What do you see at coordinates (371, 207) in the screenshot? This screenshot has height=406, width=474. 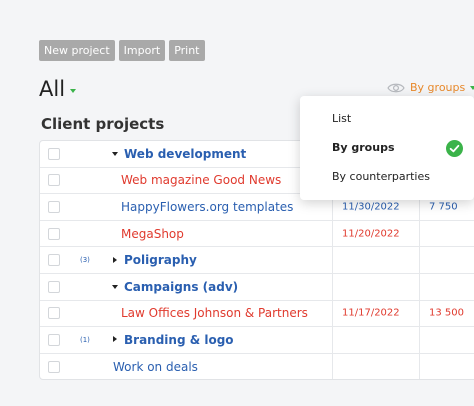 I see `project-date: 11/30/2022` at bounding box center [371, 207].